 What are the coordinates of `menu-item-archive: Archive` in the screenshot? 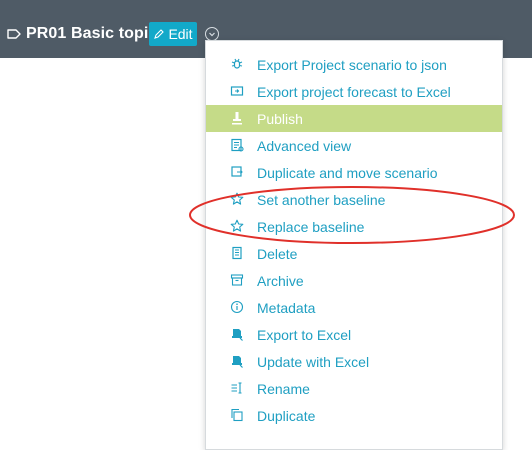 It's located at (354, 280).